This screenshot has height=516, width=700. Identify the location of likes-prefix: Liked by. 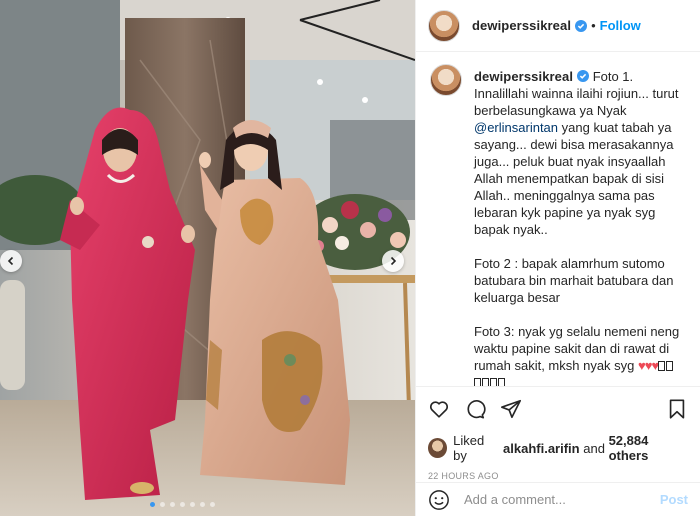
(469, 448).